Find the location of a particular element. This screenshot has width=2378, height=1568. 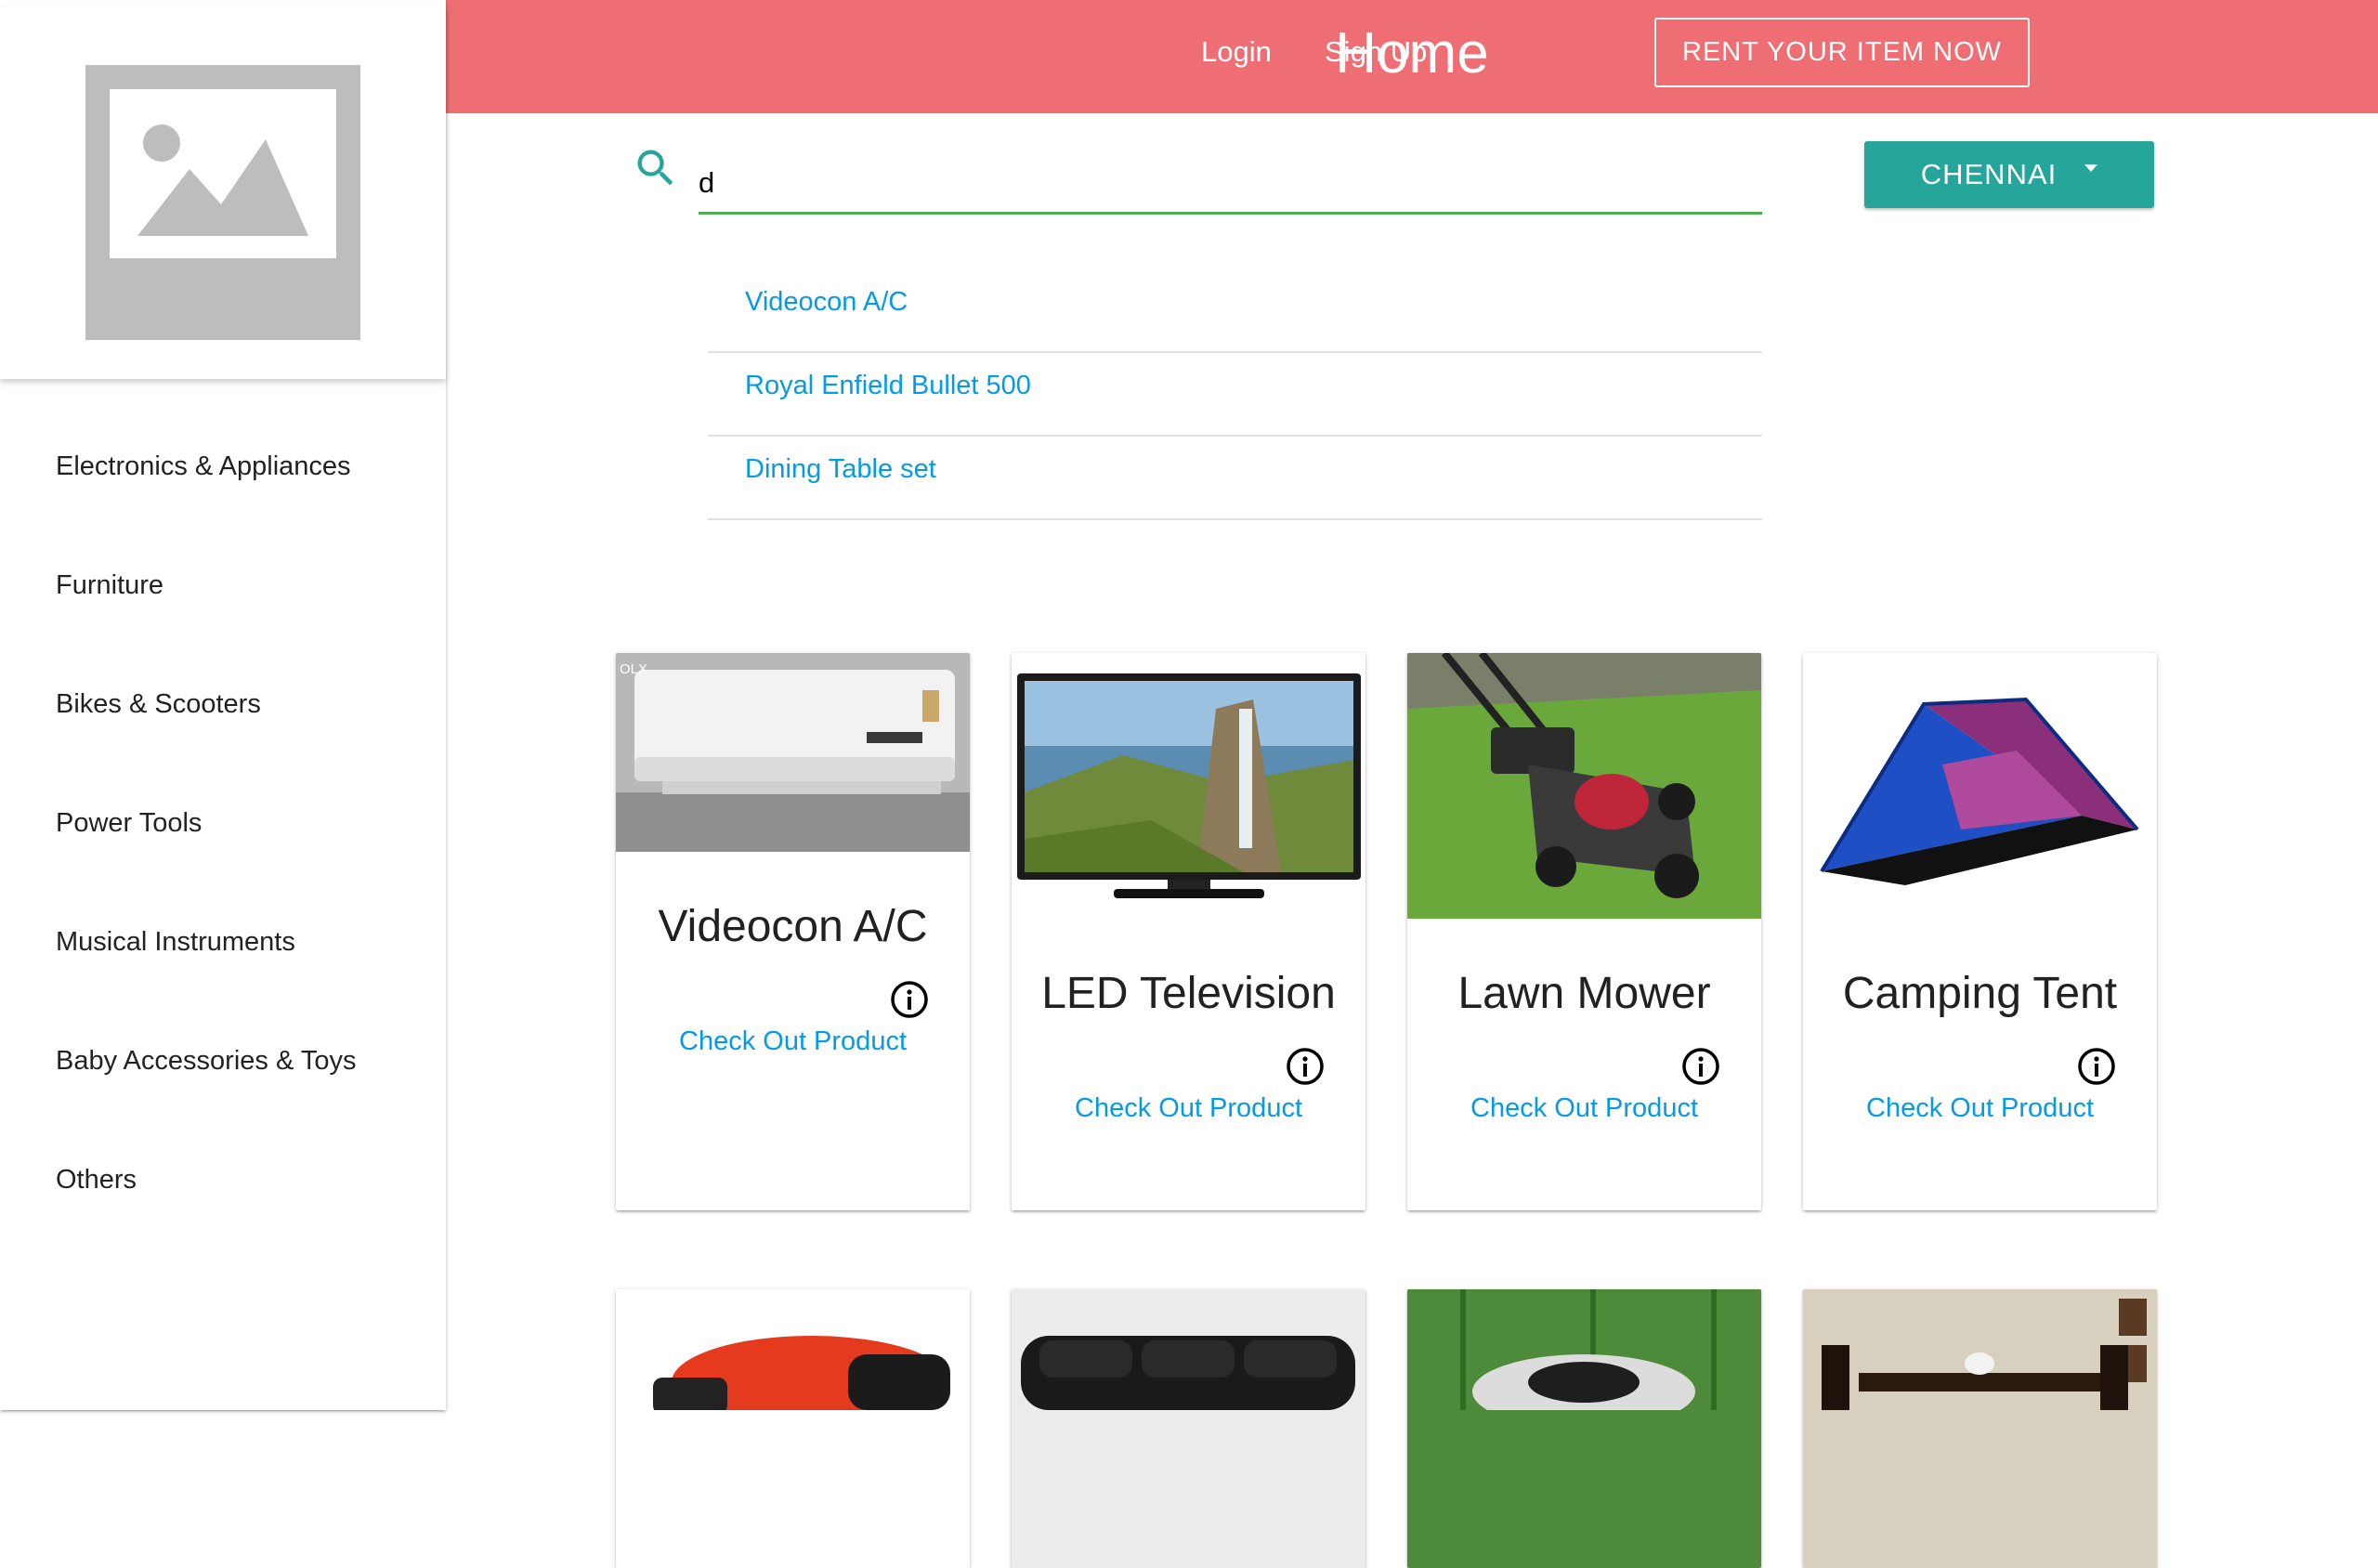

product-title: LED Television is located at coordinates (1189, 993).